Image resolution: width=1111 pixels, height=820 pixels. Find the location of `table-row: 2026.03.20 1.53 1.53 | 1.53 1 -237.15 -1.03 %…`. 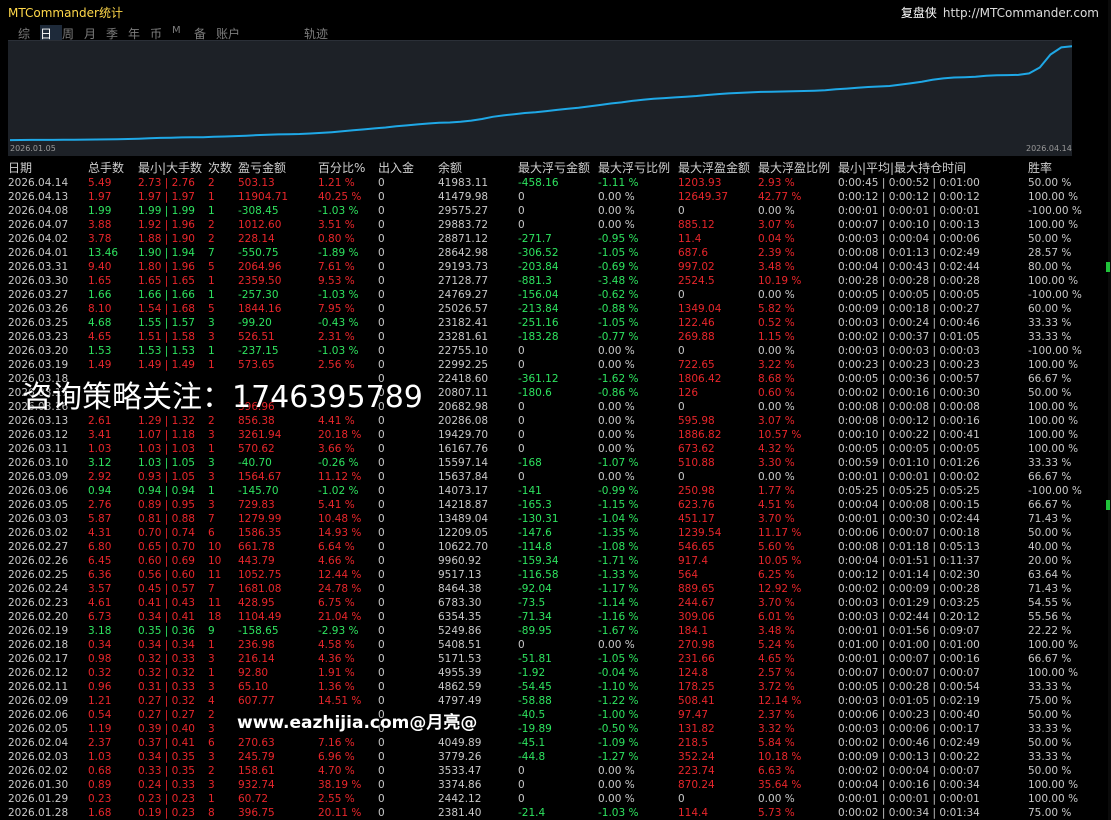

table-row: 2026.03.20 1.53 1.53 | 1.53 1 -237.15 -1.03 %… is located at coordinates (548, 351).